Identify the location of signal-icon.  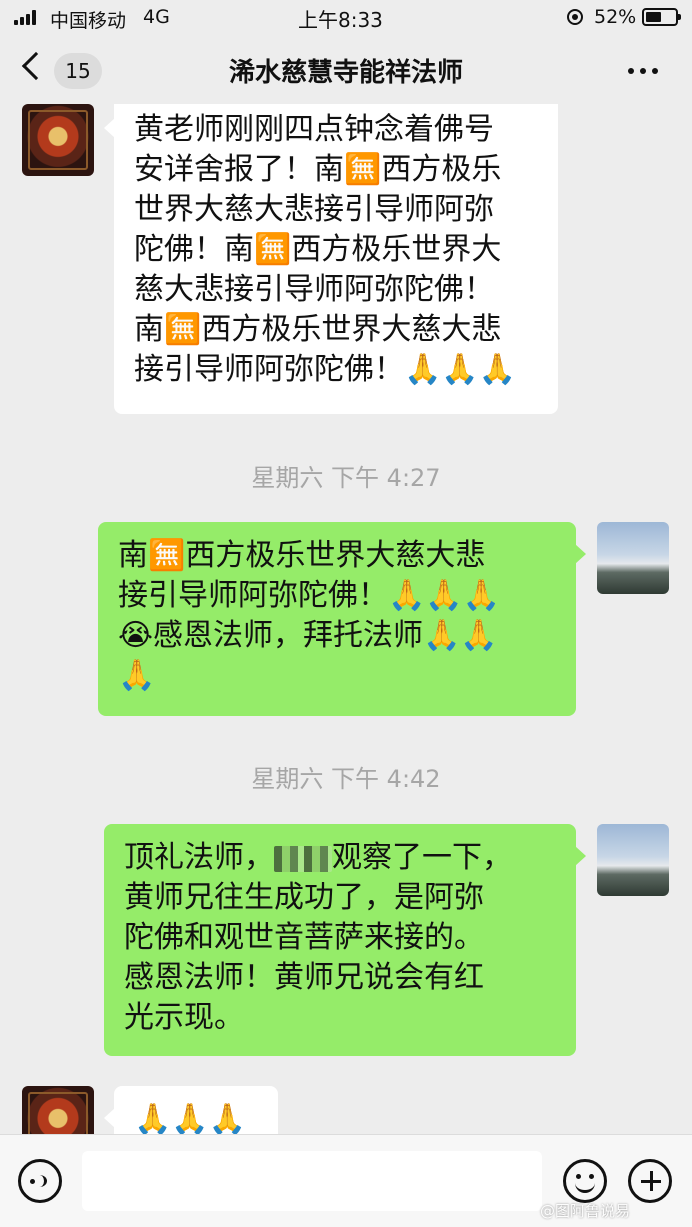
(25, 17).